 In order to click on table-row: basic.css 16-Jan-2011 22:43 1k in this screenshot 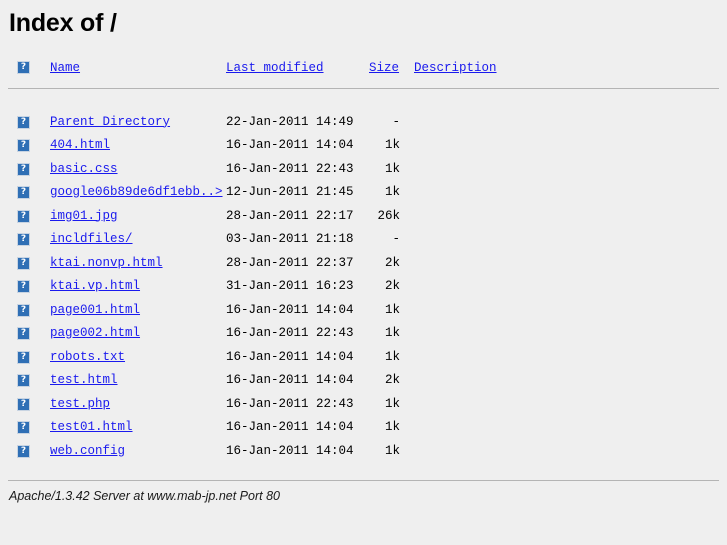, I will do `click(363, 173)`.